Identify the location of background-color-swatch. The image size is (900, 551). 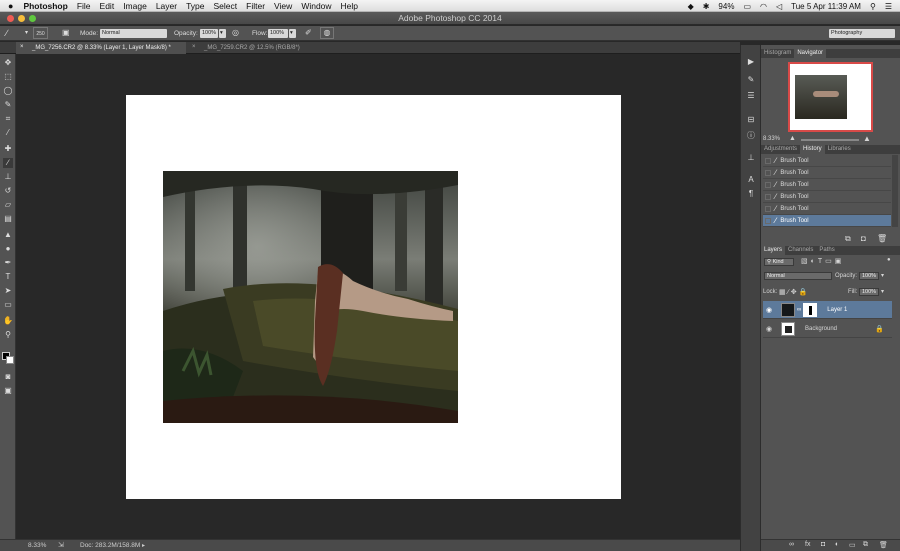
(10, 360).